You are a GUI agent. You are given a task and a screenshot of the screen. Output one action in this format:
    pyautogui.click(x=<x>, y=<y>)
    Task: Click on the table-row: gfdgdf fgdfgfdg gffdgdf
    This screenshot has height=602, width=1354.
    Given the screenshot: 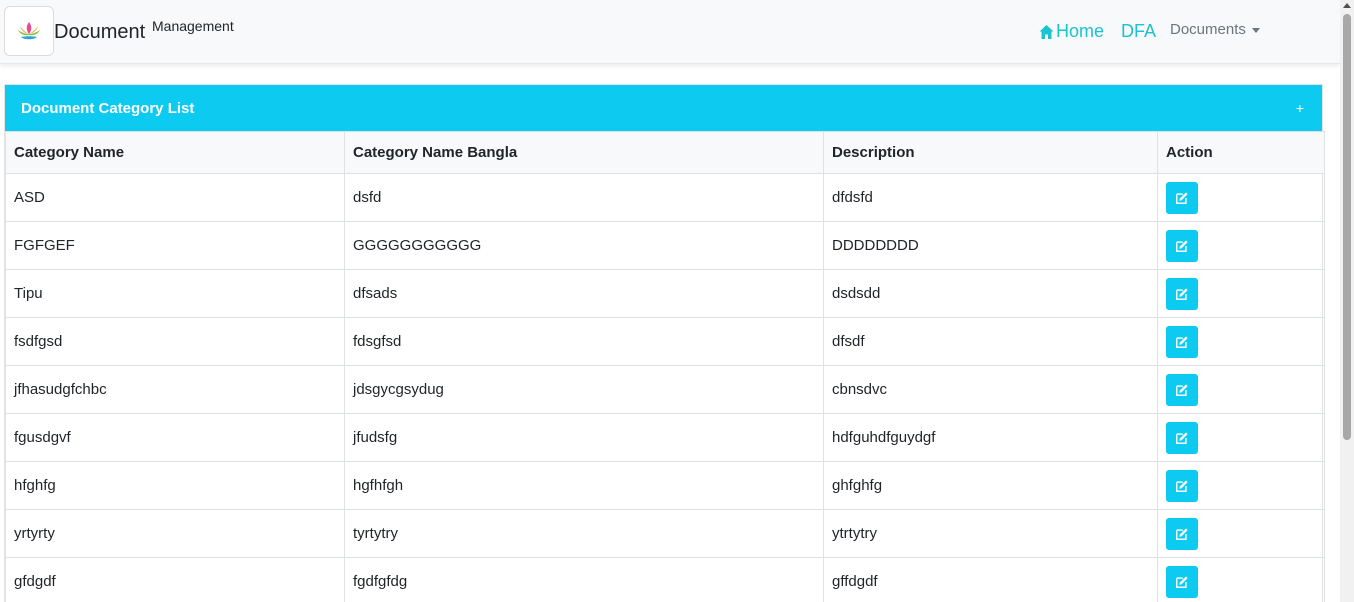 What is the action you would take?
    pyautogui.click(x=665, y=579)
    